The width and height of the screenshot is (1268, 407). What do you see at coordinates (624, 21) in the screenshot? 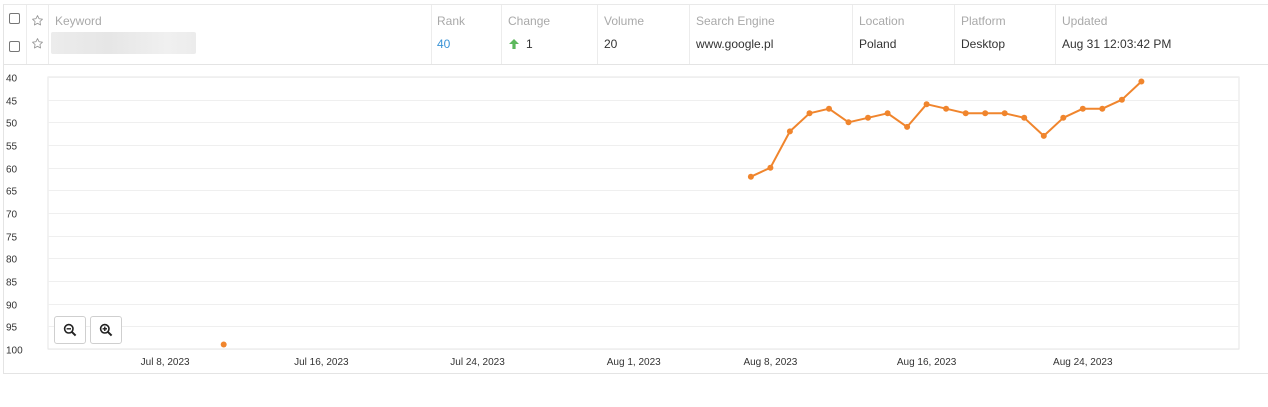
I see `column-header-volume: Volume` at bounding box center [624, 21].